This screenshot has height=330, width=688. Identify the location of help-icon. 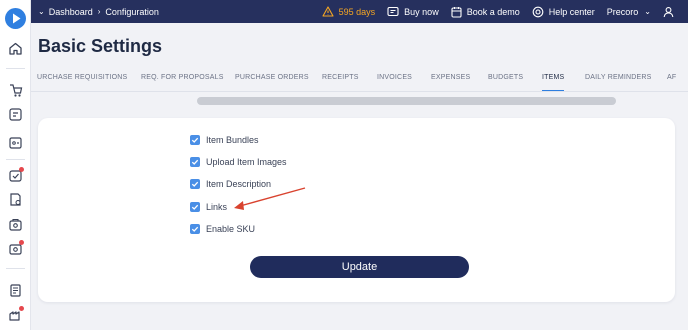
(538, 11).